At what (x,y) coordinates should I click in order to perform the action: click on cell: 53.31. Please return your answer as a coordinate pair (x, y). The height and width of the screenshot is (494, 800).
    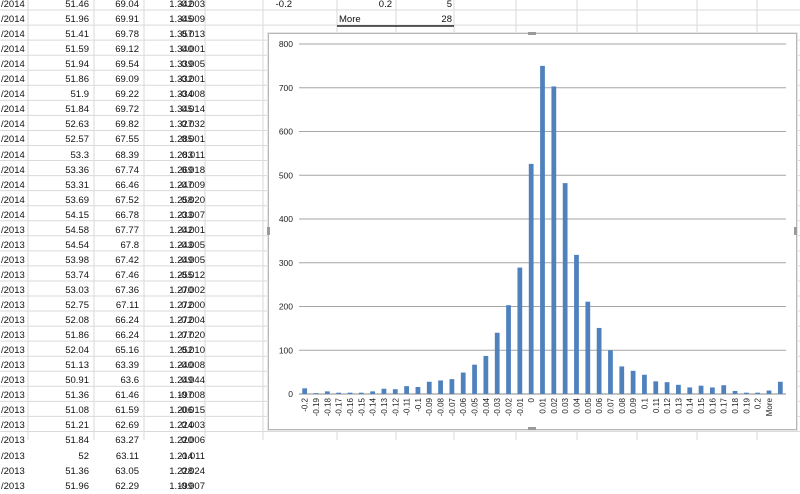
    Looking at the image, I should click on (61, 185).